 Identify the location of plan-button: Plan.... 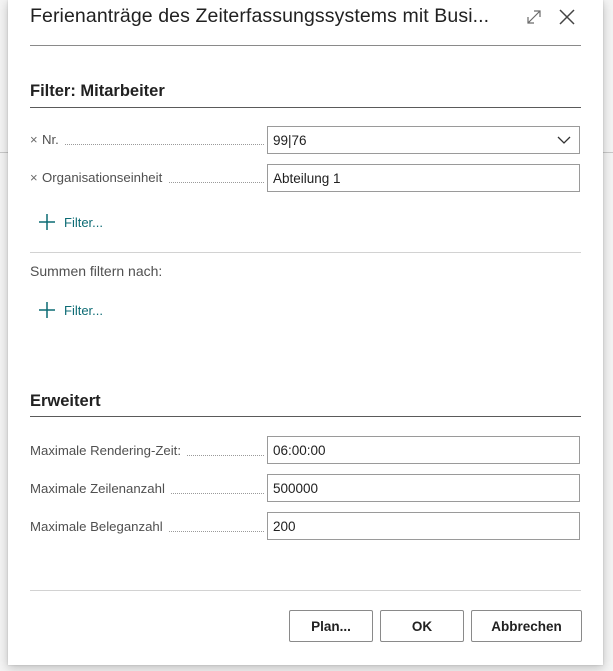
(331, 626).